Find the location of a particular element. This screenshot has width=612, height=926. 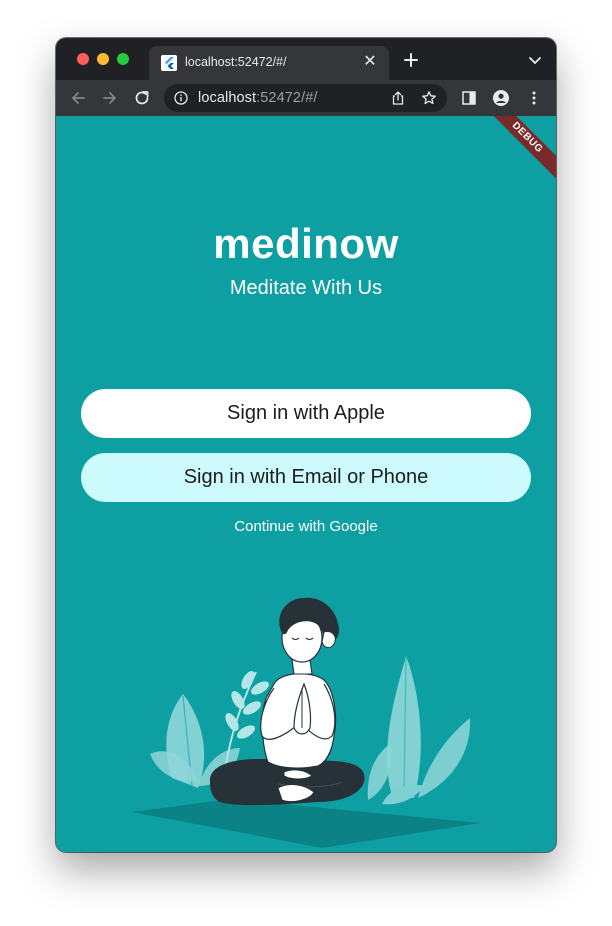

url-host: localhost is located at coordinates (227, 98).